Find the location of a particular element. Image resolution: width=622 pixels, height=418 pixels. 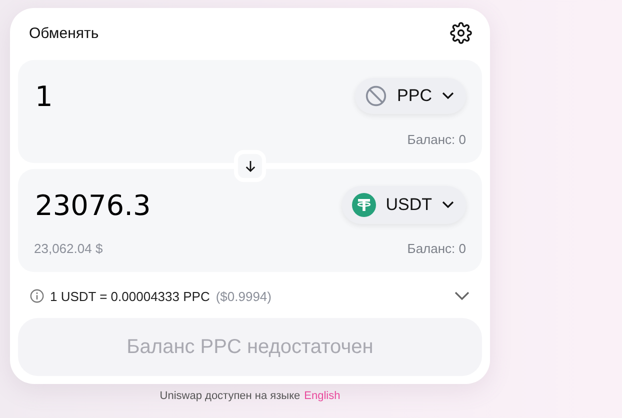

exchange-rate: 1 USDT = 0.00004333 PPC is located at coordinates (130, 296).